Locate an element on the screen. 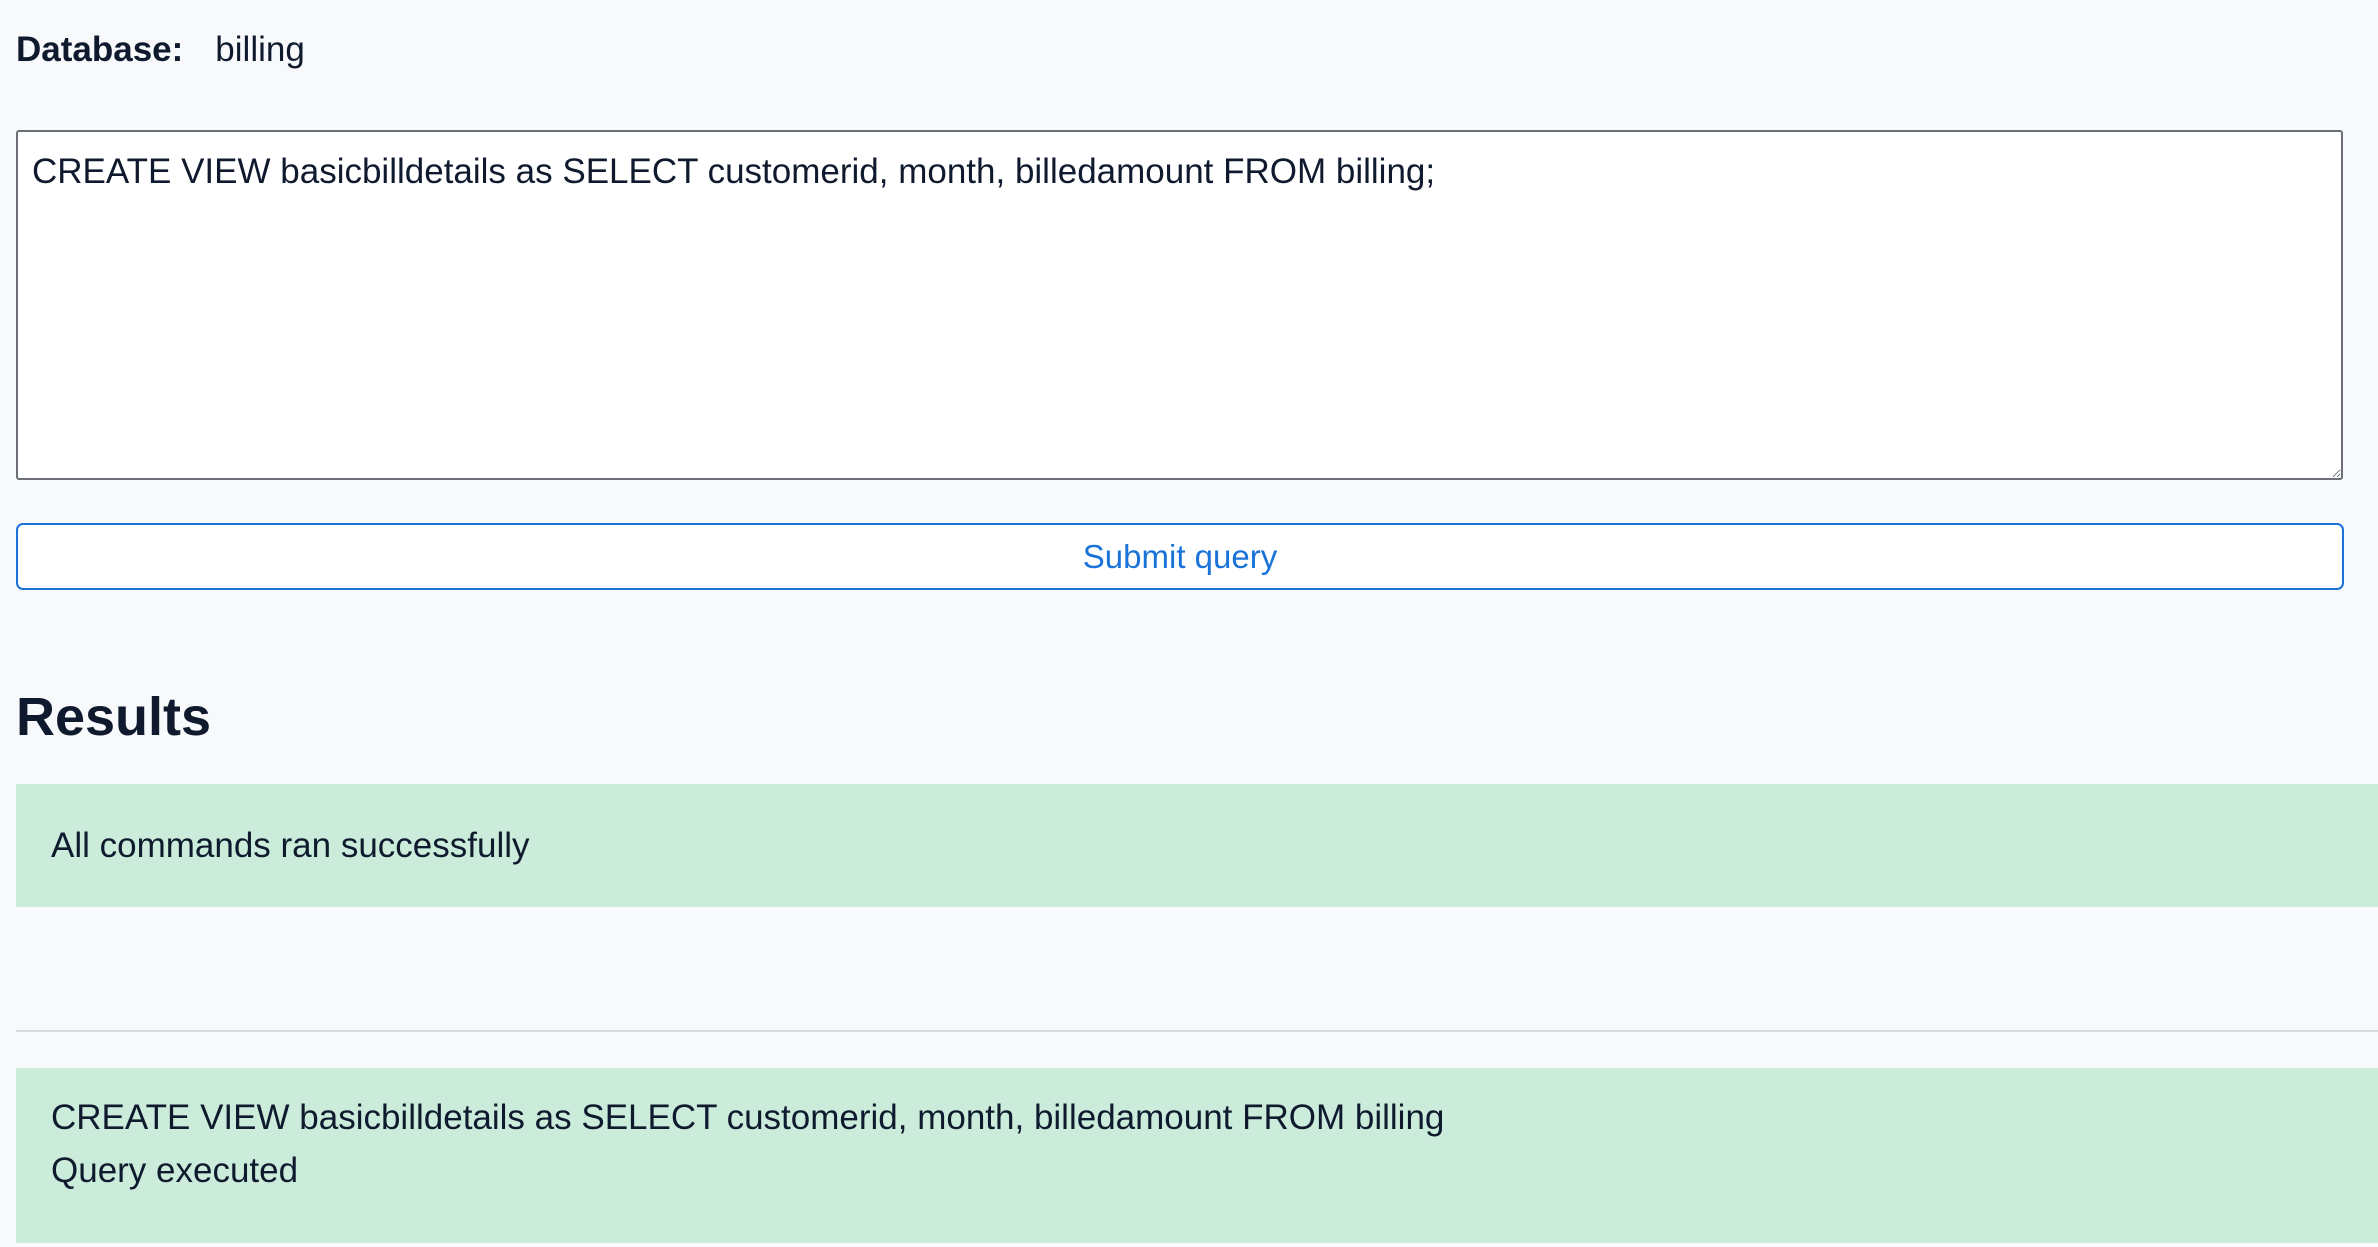 This screenshot has height=1247, width=2378. results-heading: Results is located at coordinates (114, 717).